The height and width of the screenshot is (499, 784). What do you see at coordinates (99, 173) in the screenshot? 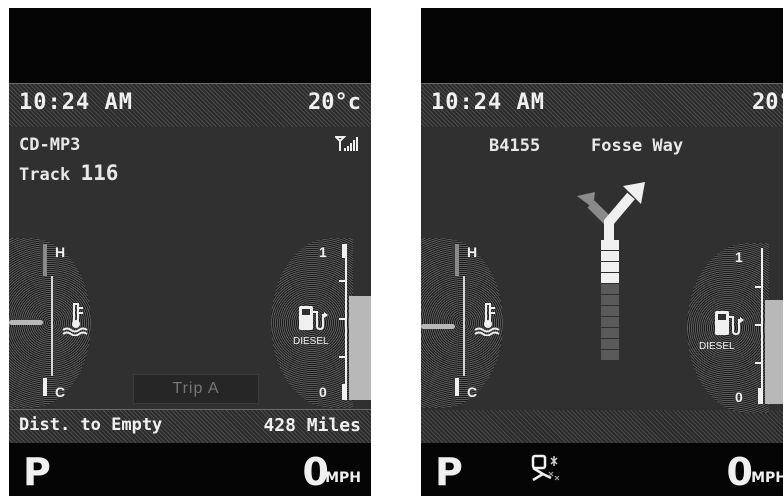
I see `track-number: 116` at bounding box center [99, 173].